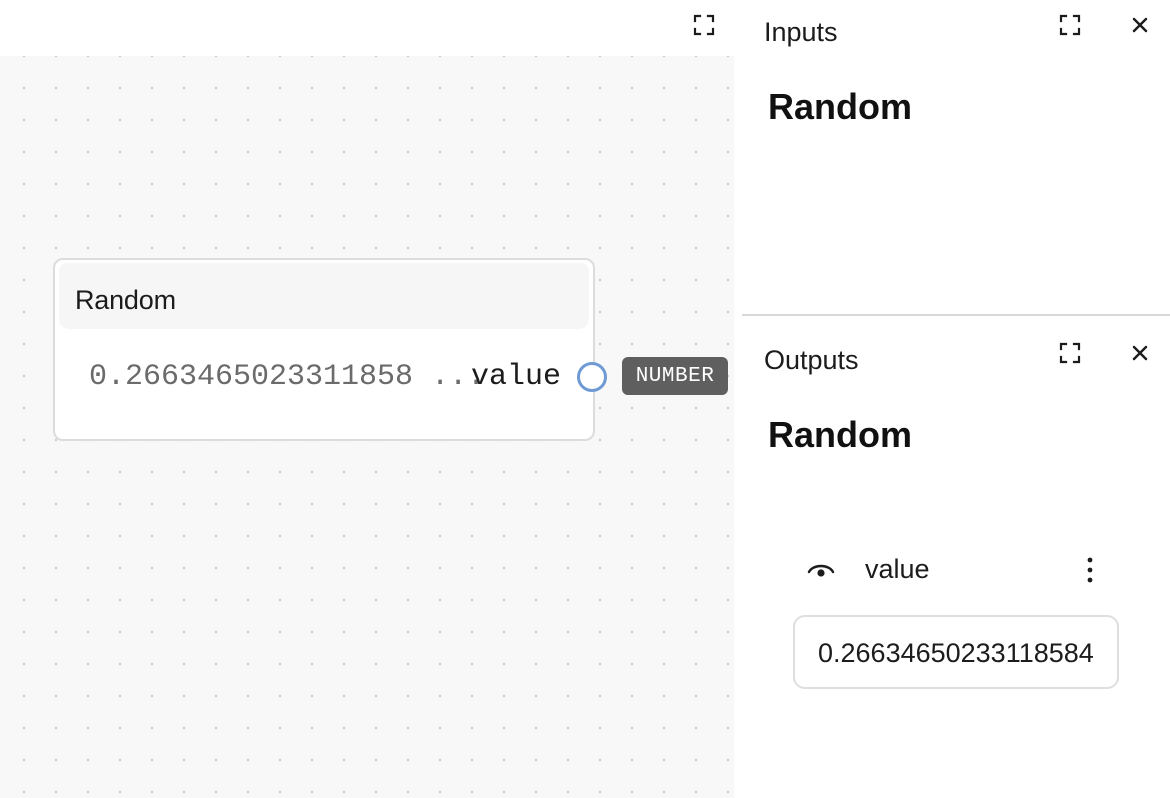 The image size is (1170, 798). Describe the element at coordinates (592, 377) in the screenshot. I see `output-port-handle` at that location.